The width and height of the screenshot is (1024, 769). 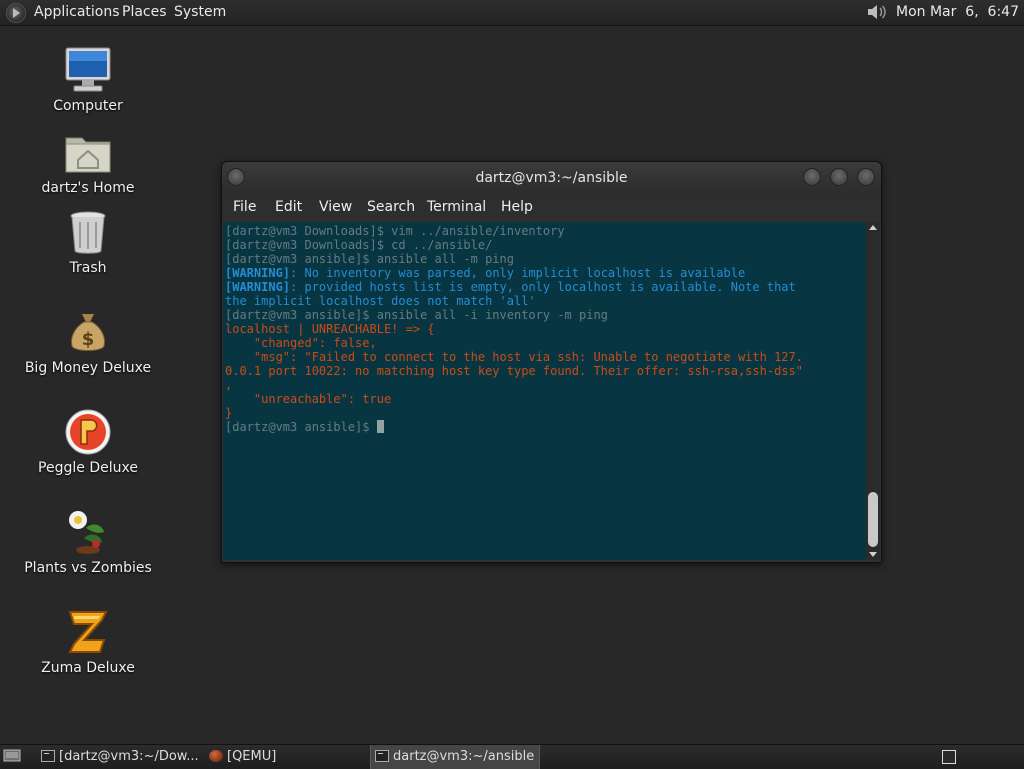 I want to click on scroll-up-icon, so click(x=873, y=227).